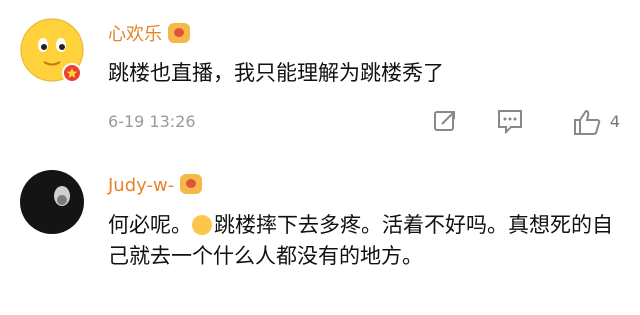 Image resolution: width=640 pixels, height=315 pixels. I want to click on comment-text: 跳楼也直播，我只能理解为跳楼秀了, so click(276, 73).